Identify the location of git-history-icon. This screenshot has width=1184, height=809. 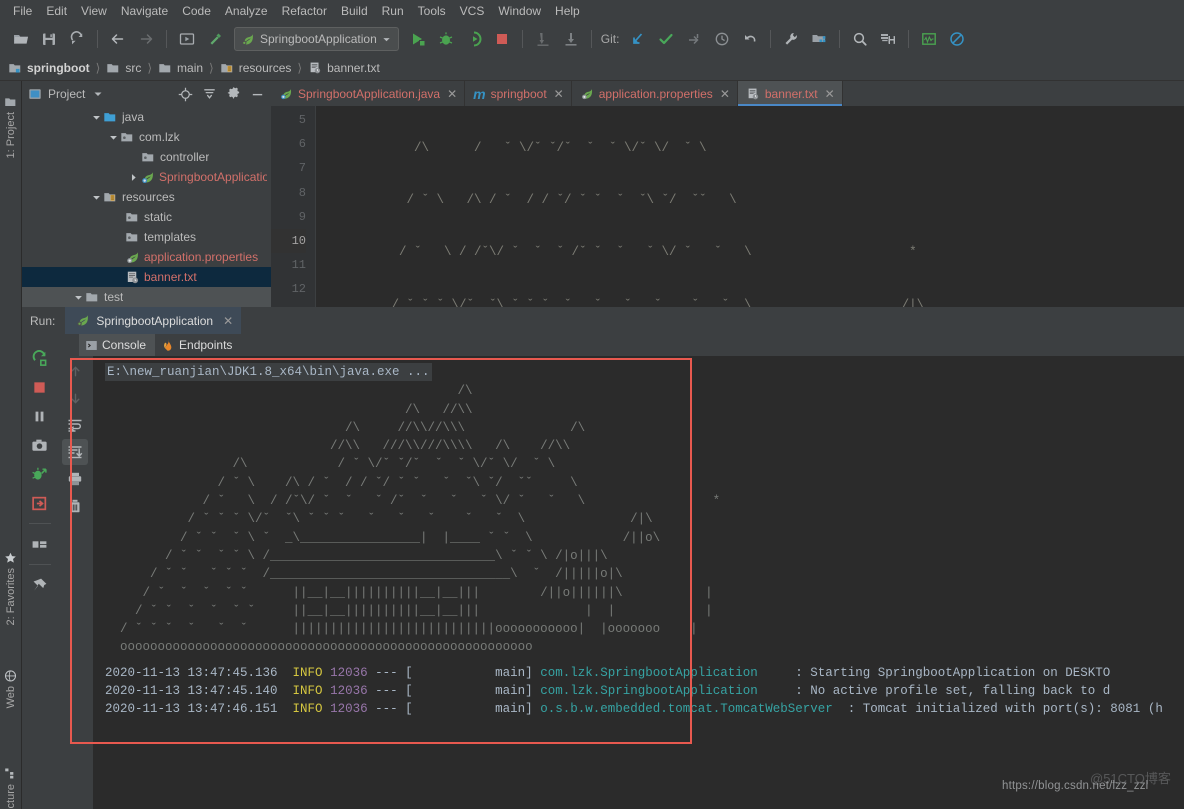
(722, 39).